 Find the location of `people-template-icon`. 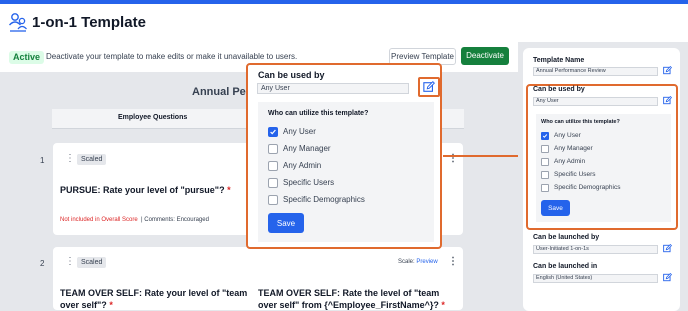

people-template-icon is located at coordinates (17, 22).